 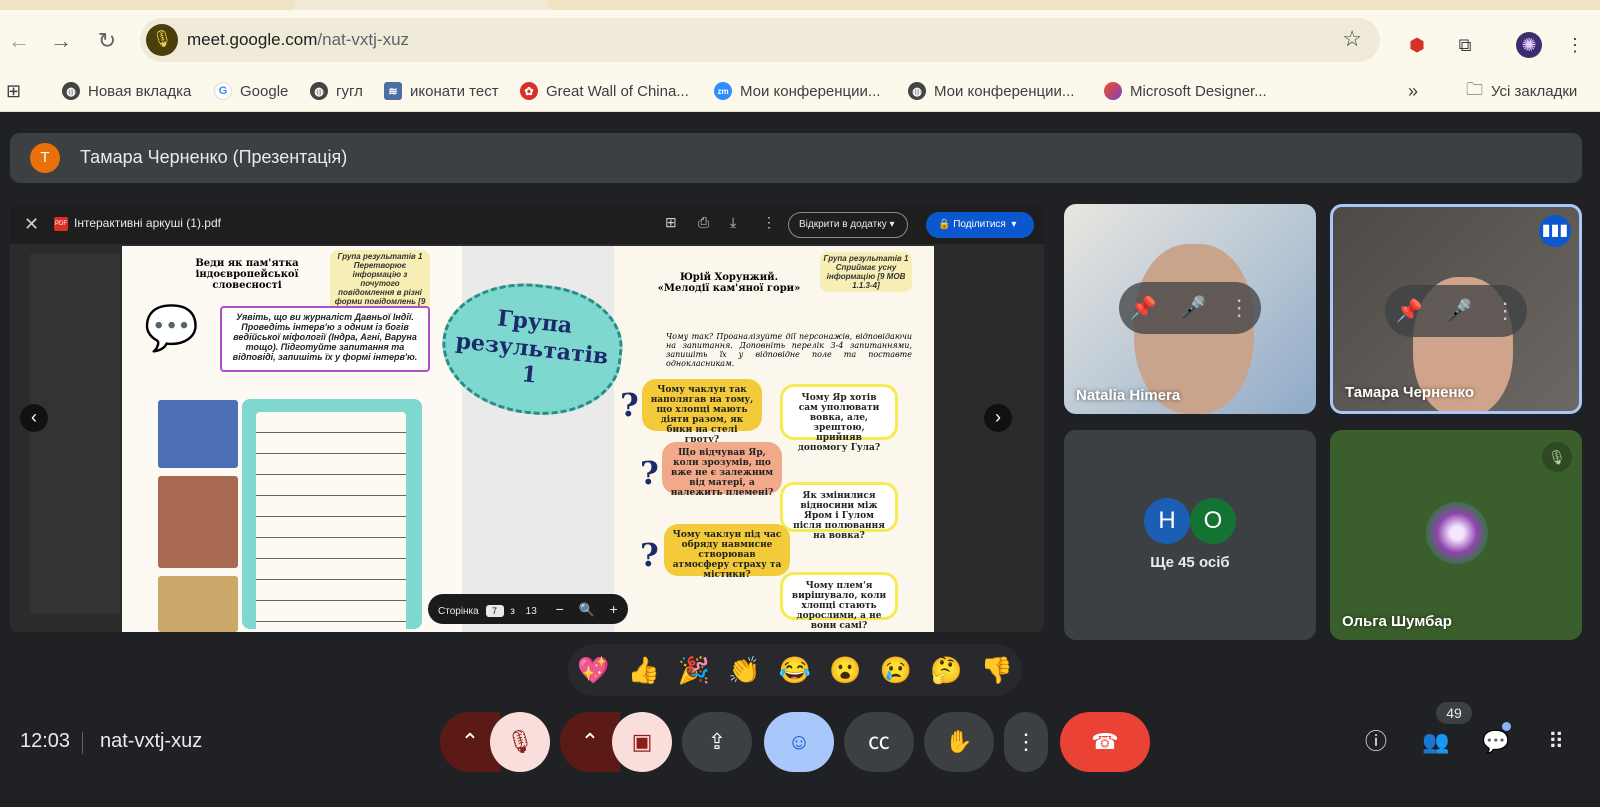 I want to click on bookmark-item: ◍ гугл, so click(x=336, y=91).